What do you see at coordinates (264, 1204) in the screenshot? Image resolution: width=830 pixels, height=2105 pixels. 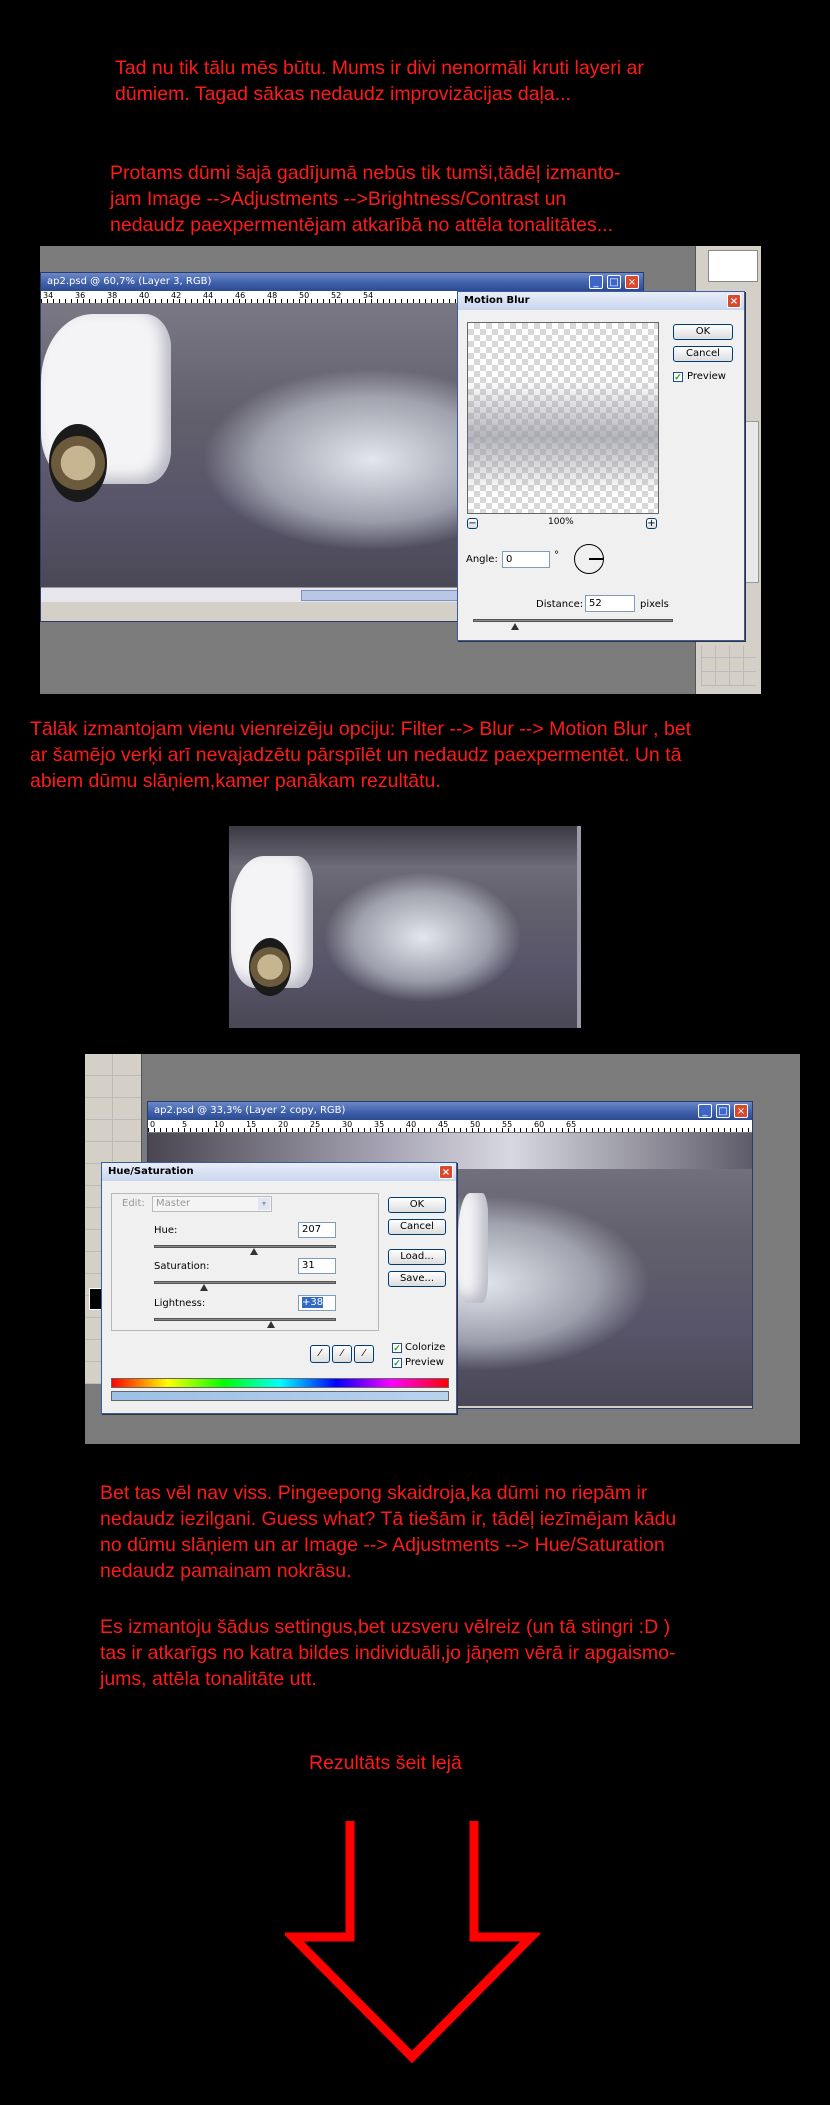 I see `chevron-down-icon: ▾` at bounding box center [264, 1204].